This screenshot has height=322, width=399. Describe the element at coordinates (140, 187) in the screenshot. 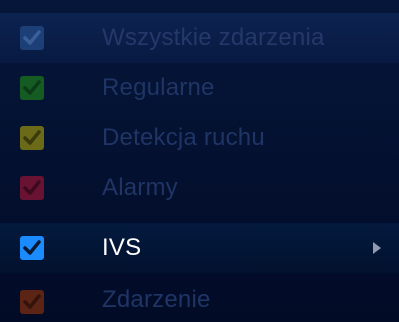

I see `menu-item-label: Alarmy` at that location.